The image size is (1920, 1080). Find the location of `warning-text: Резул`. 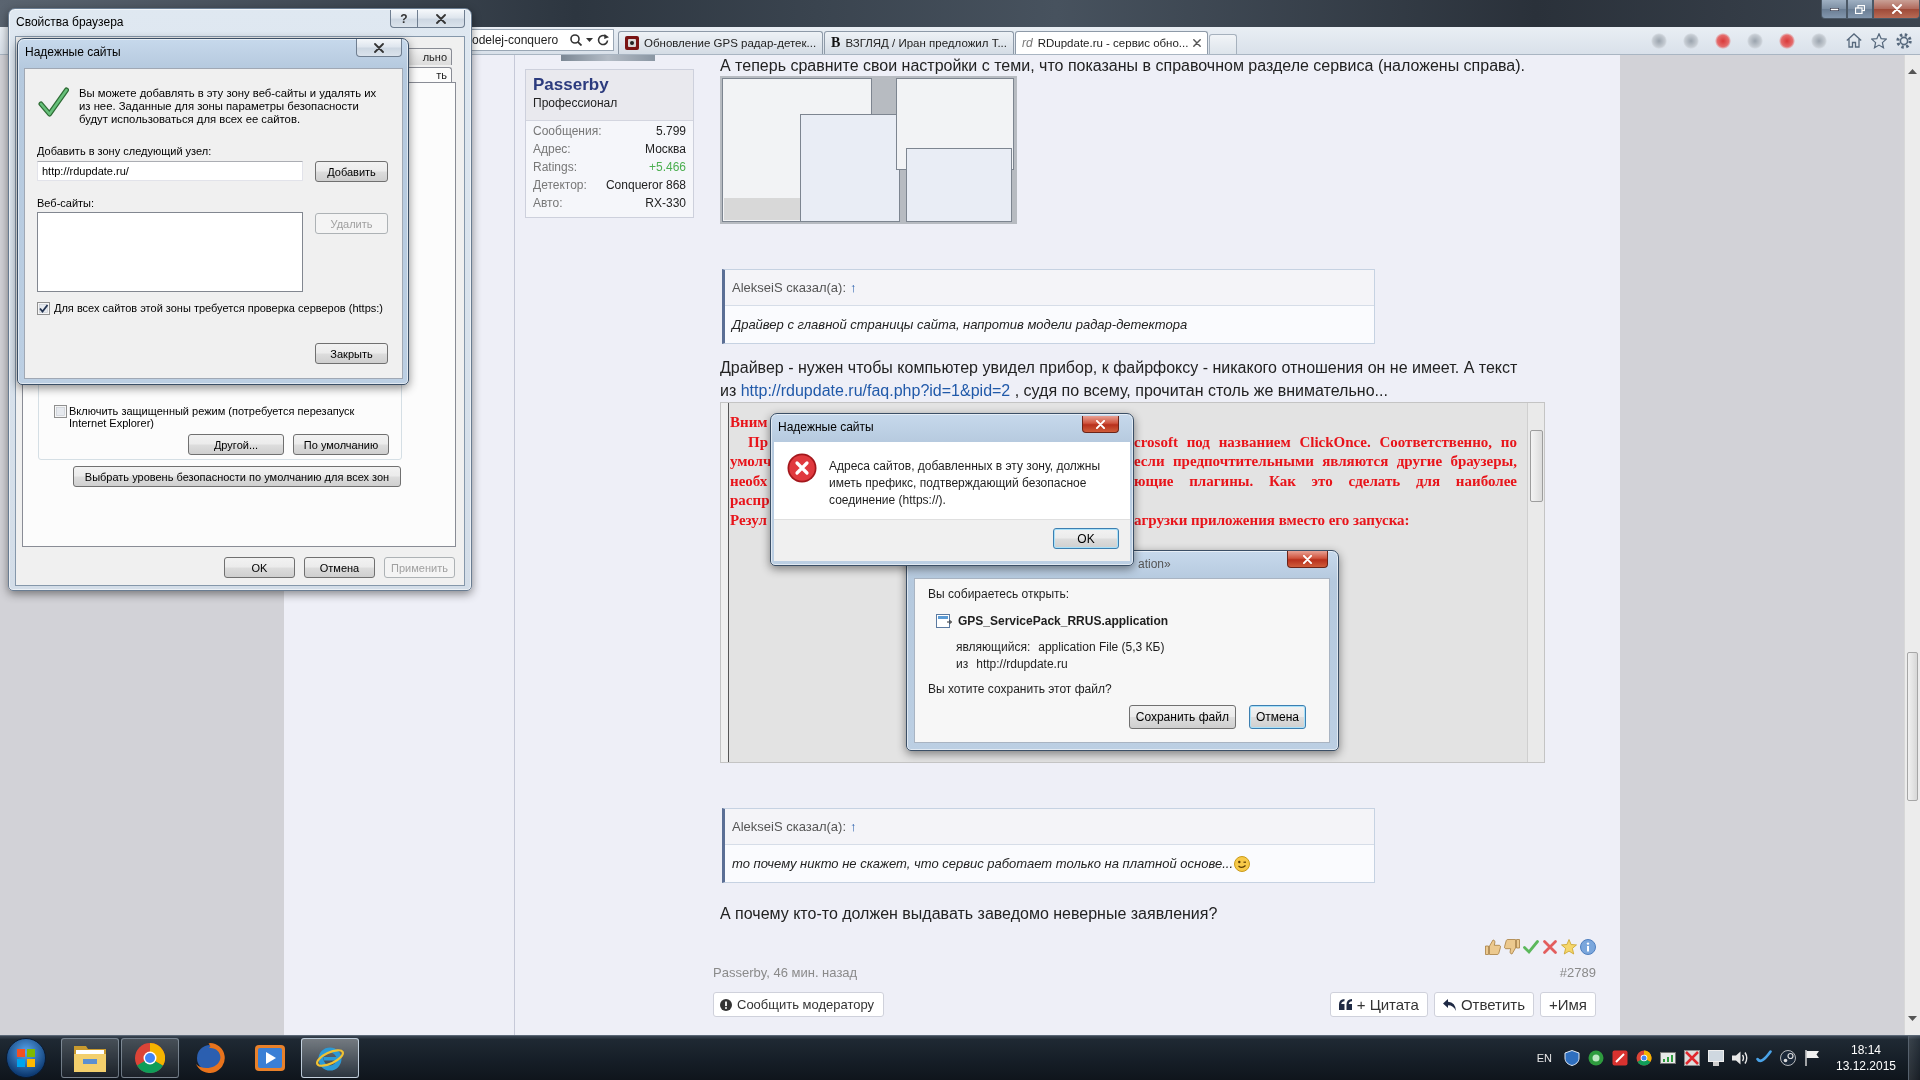

warning-text: Резул is located at coordinates (748, 520).